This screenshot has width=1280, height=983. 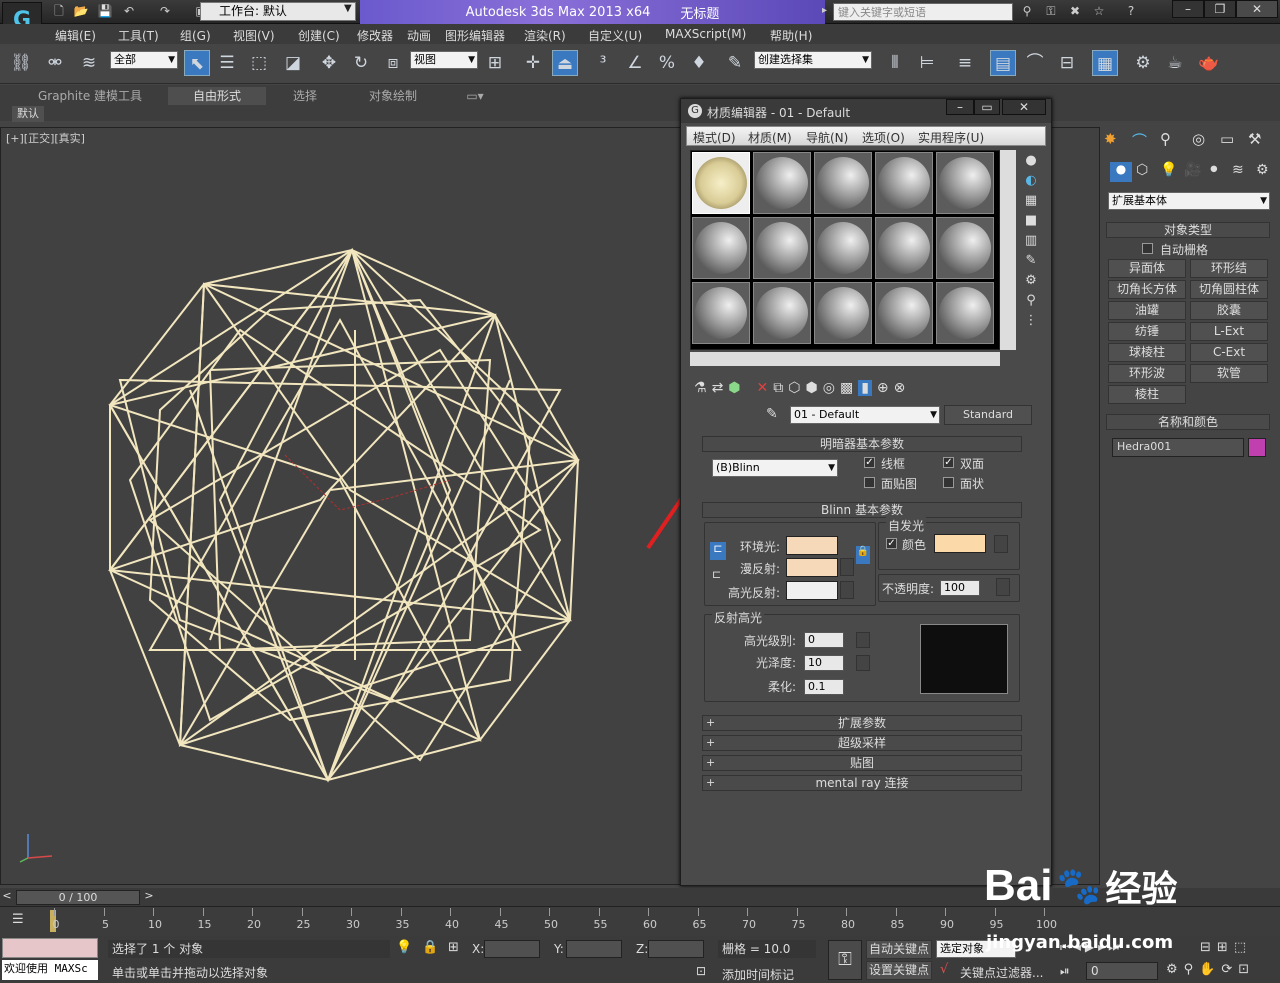 I want to click on menu-maxscript: MAXScript(M), so click(x=705, y=34).